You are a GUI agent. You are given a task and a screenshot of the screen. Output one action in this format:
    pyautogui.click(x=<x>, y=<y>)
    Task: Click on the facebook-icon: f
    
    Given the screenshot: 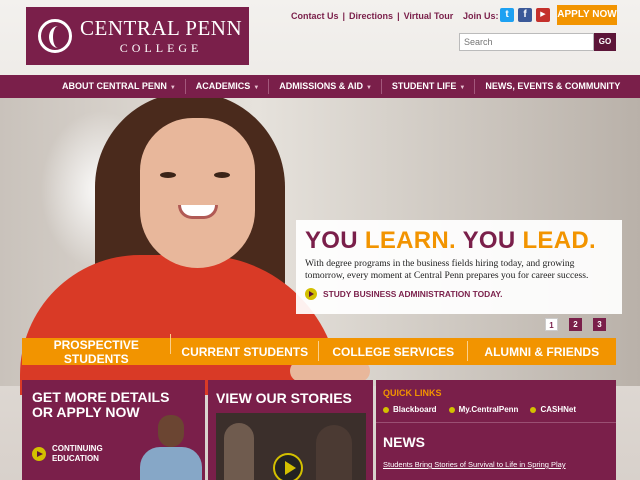 What is the action you would take?
    pyautogui.click(x=525, y=15)
    